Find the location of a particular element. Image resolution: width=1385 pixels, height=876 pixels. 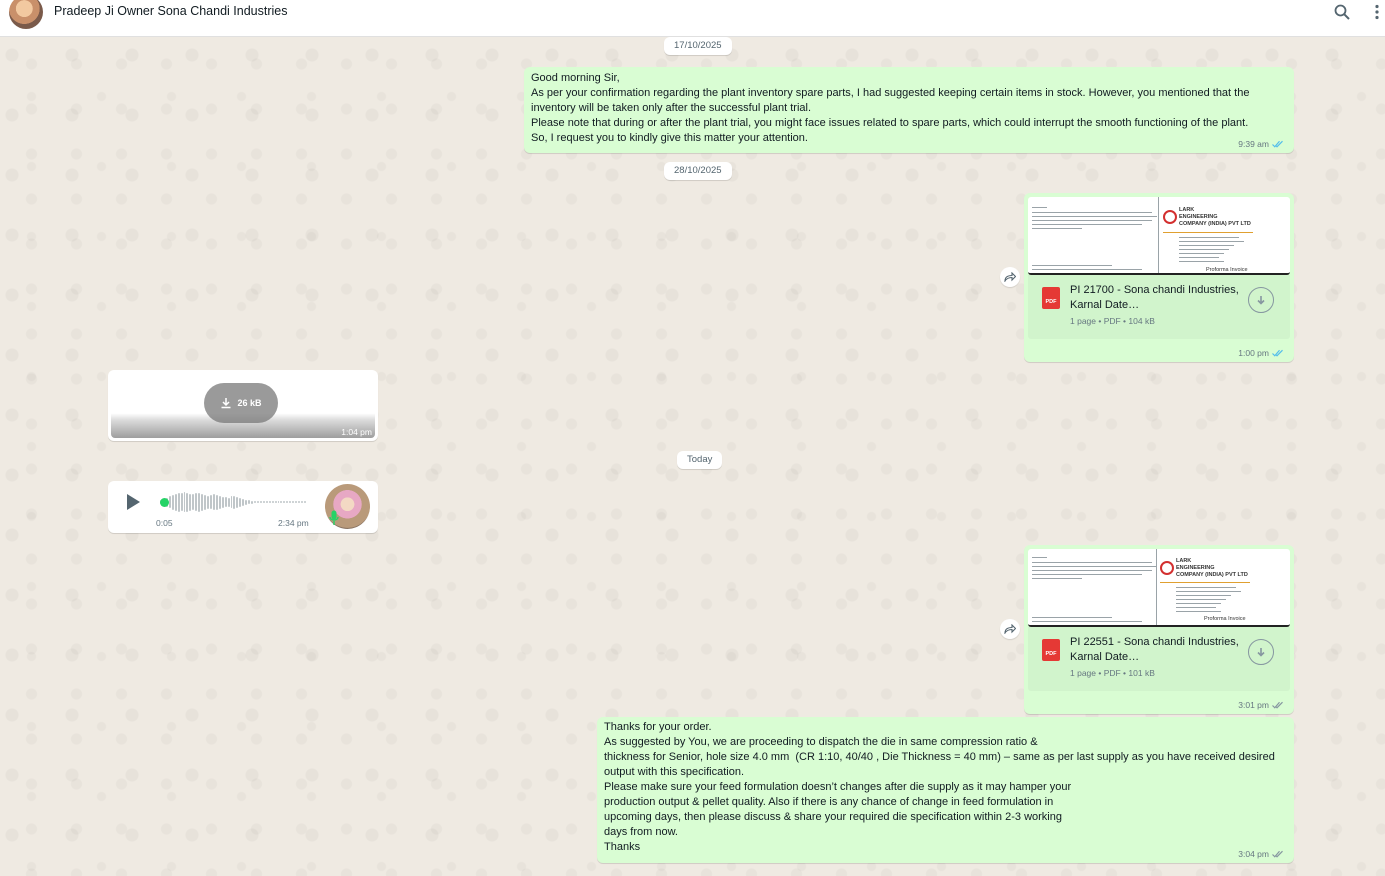

download-video-button: 26 kB is located at coordinates (241, 403).